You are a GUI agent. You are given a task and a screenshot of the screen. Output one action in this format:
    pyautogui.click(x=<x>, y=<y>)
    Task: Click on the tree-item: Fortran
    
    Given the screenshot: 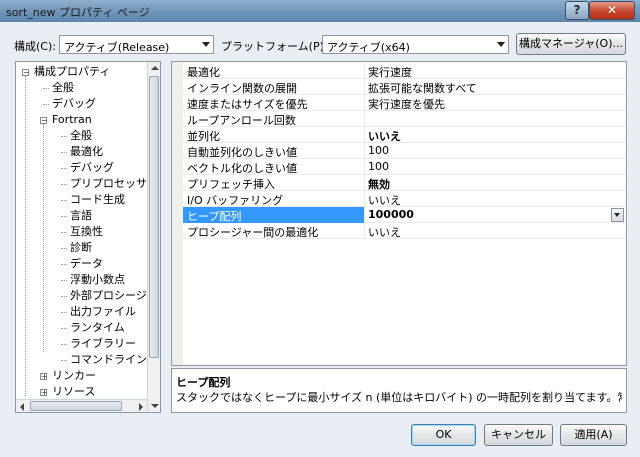 What is the action you would take?
    pyautogui.click(x=72, y=120)
    